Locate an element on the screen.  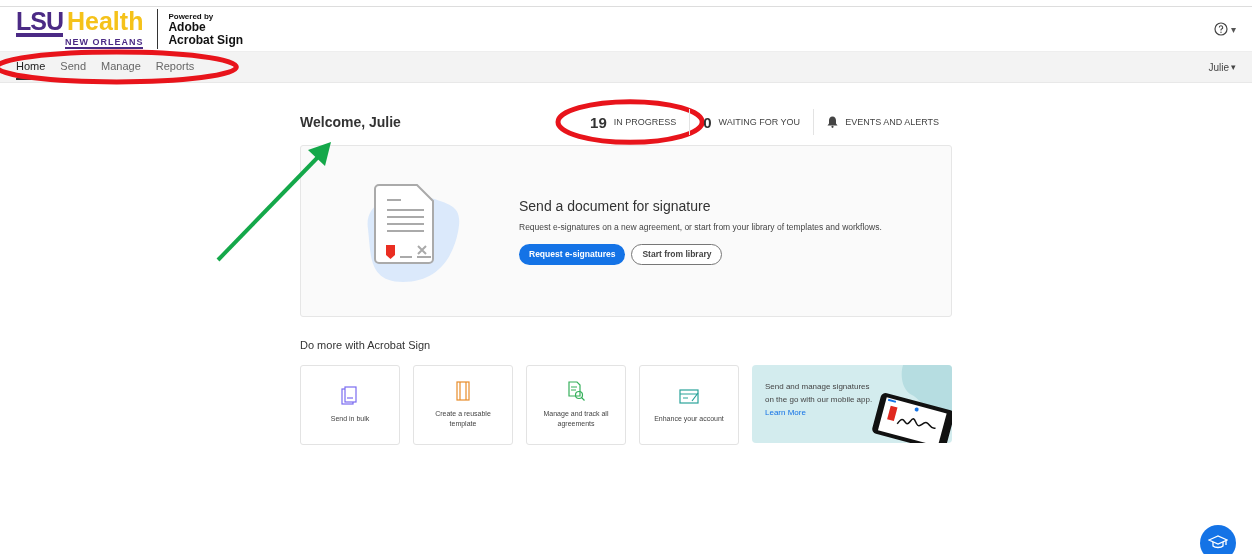
library-button: Start from library is located at coordinates (677, 254).